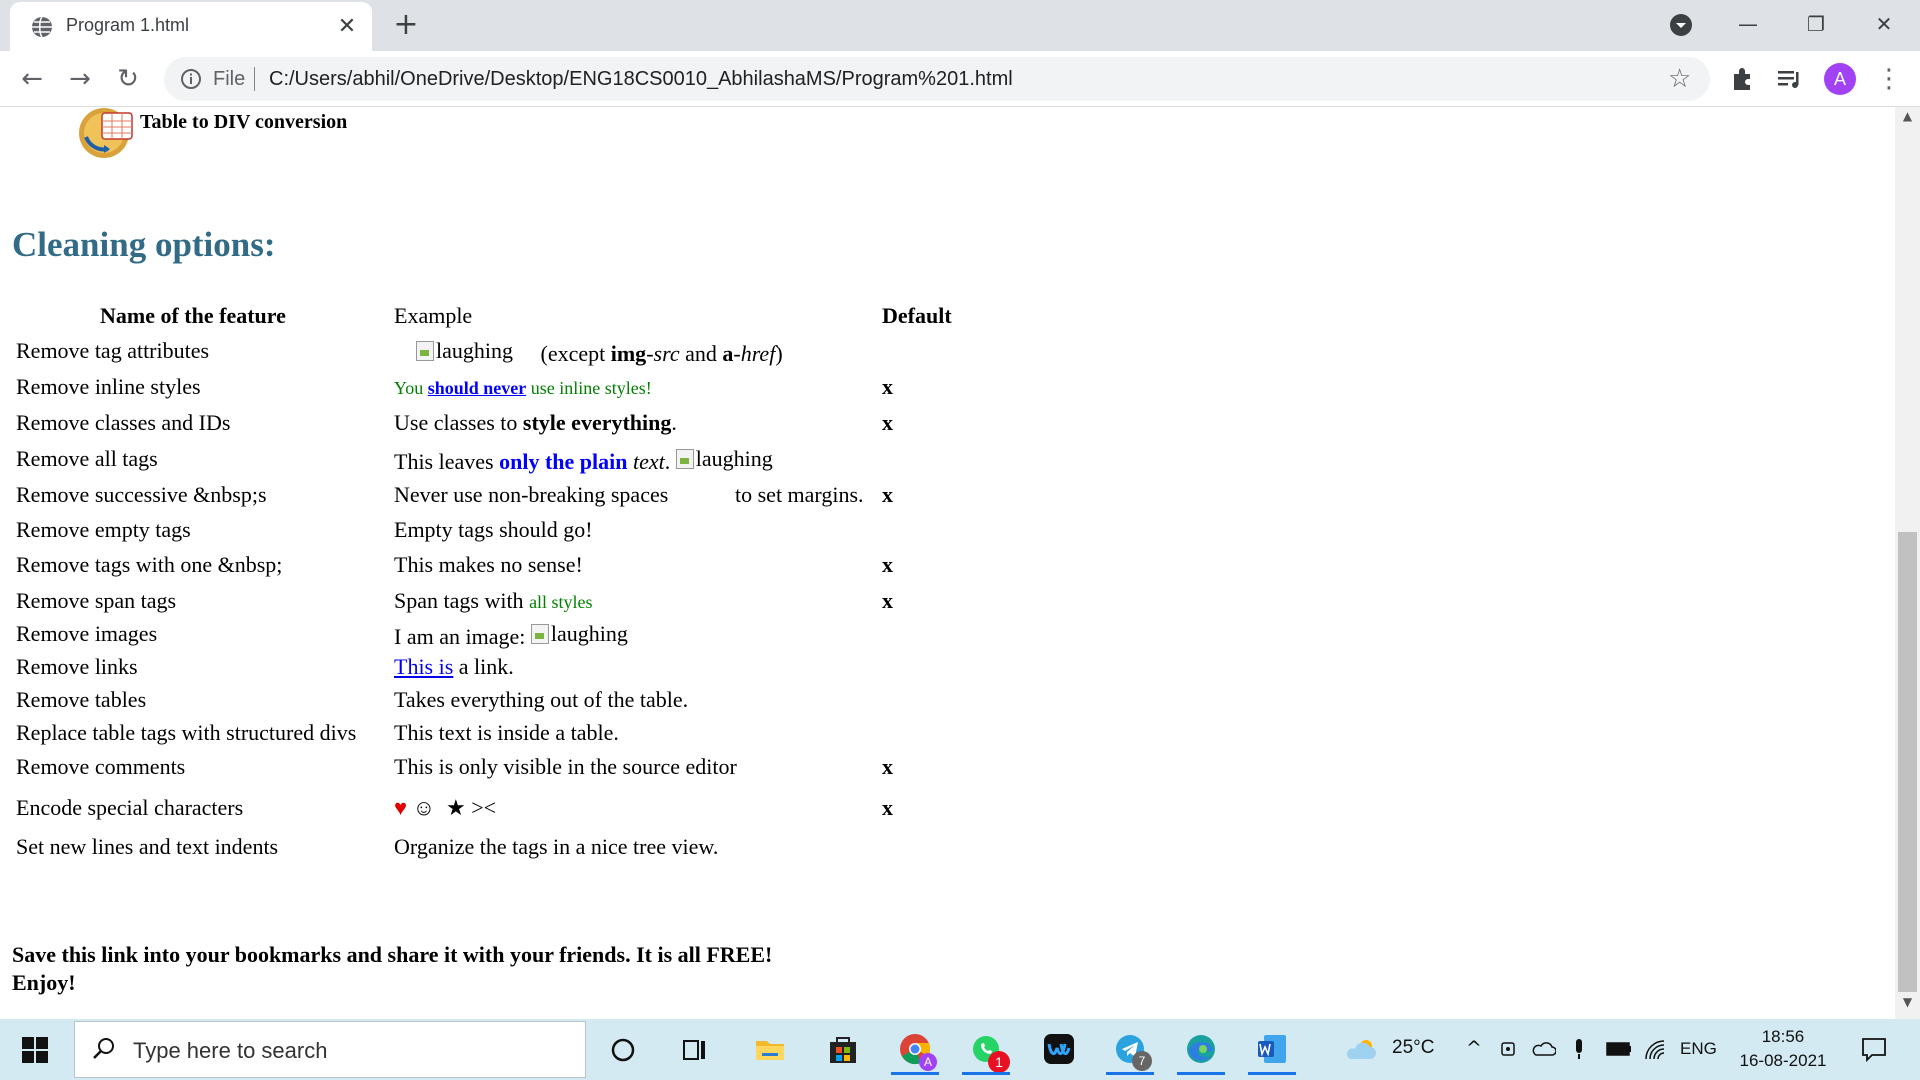  I want to click on word-app, so click(1272, 1050).